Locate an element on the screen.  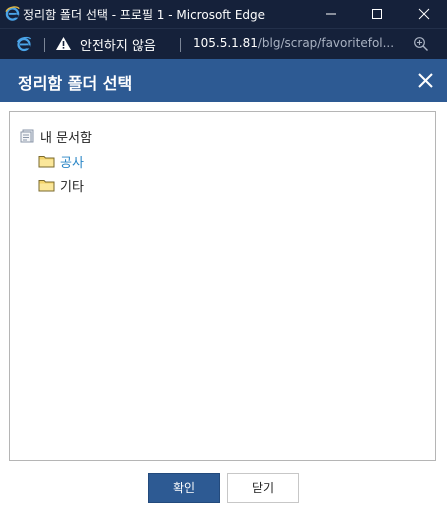
minimize-icon is located at coordinates (331, 14).